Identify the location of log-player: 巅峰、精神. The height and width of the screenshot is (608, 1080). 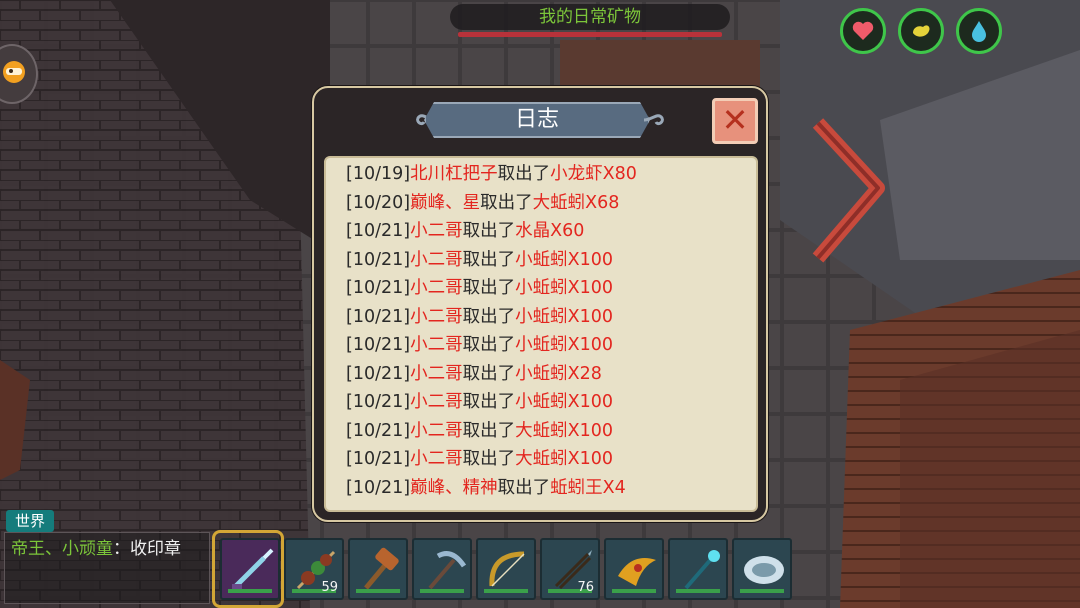
(454, 487).